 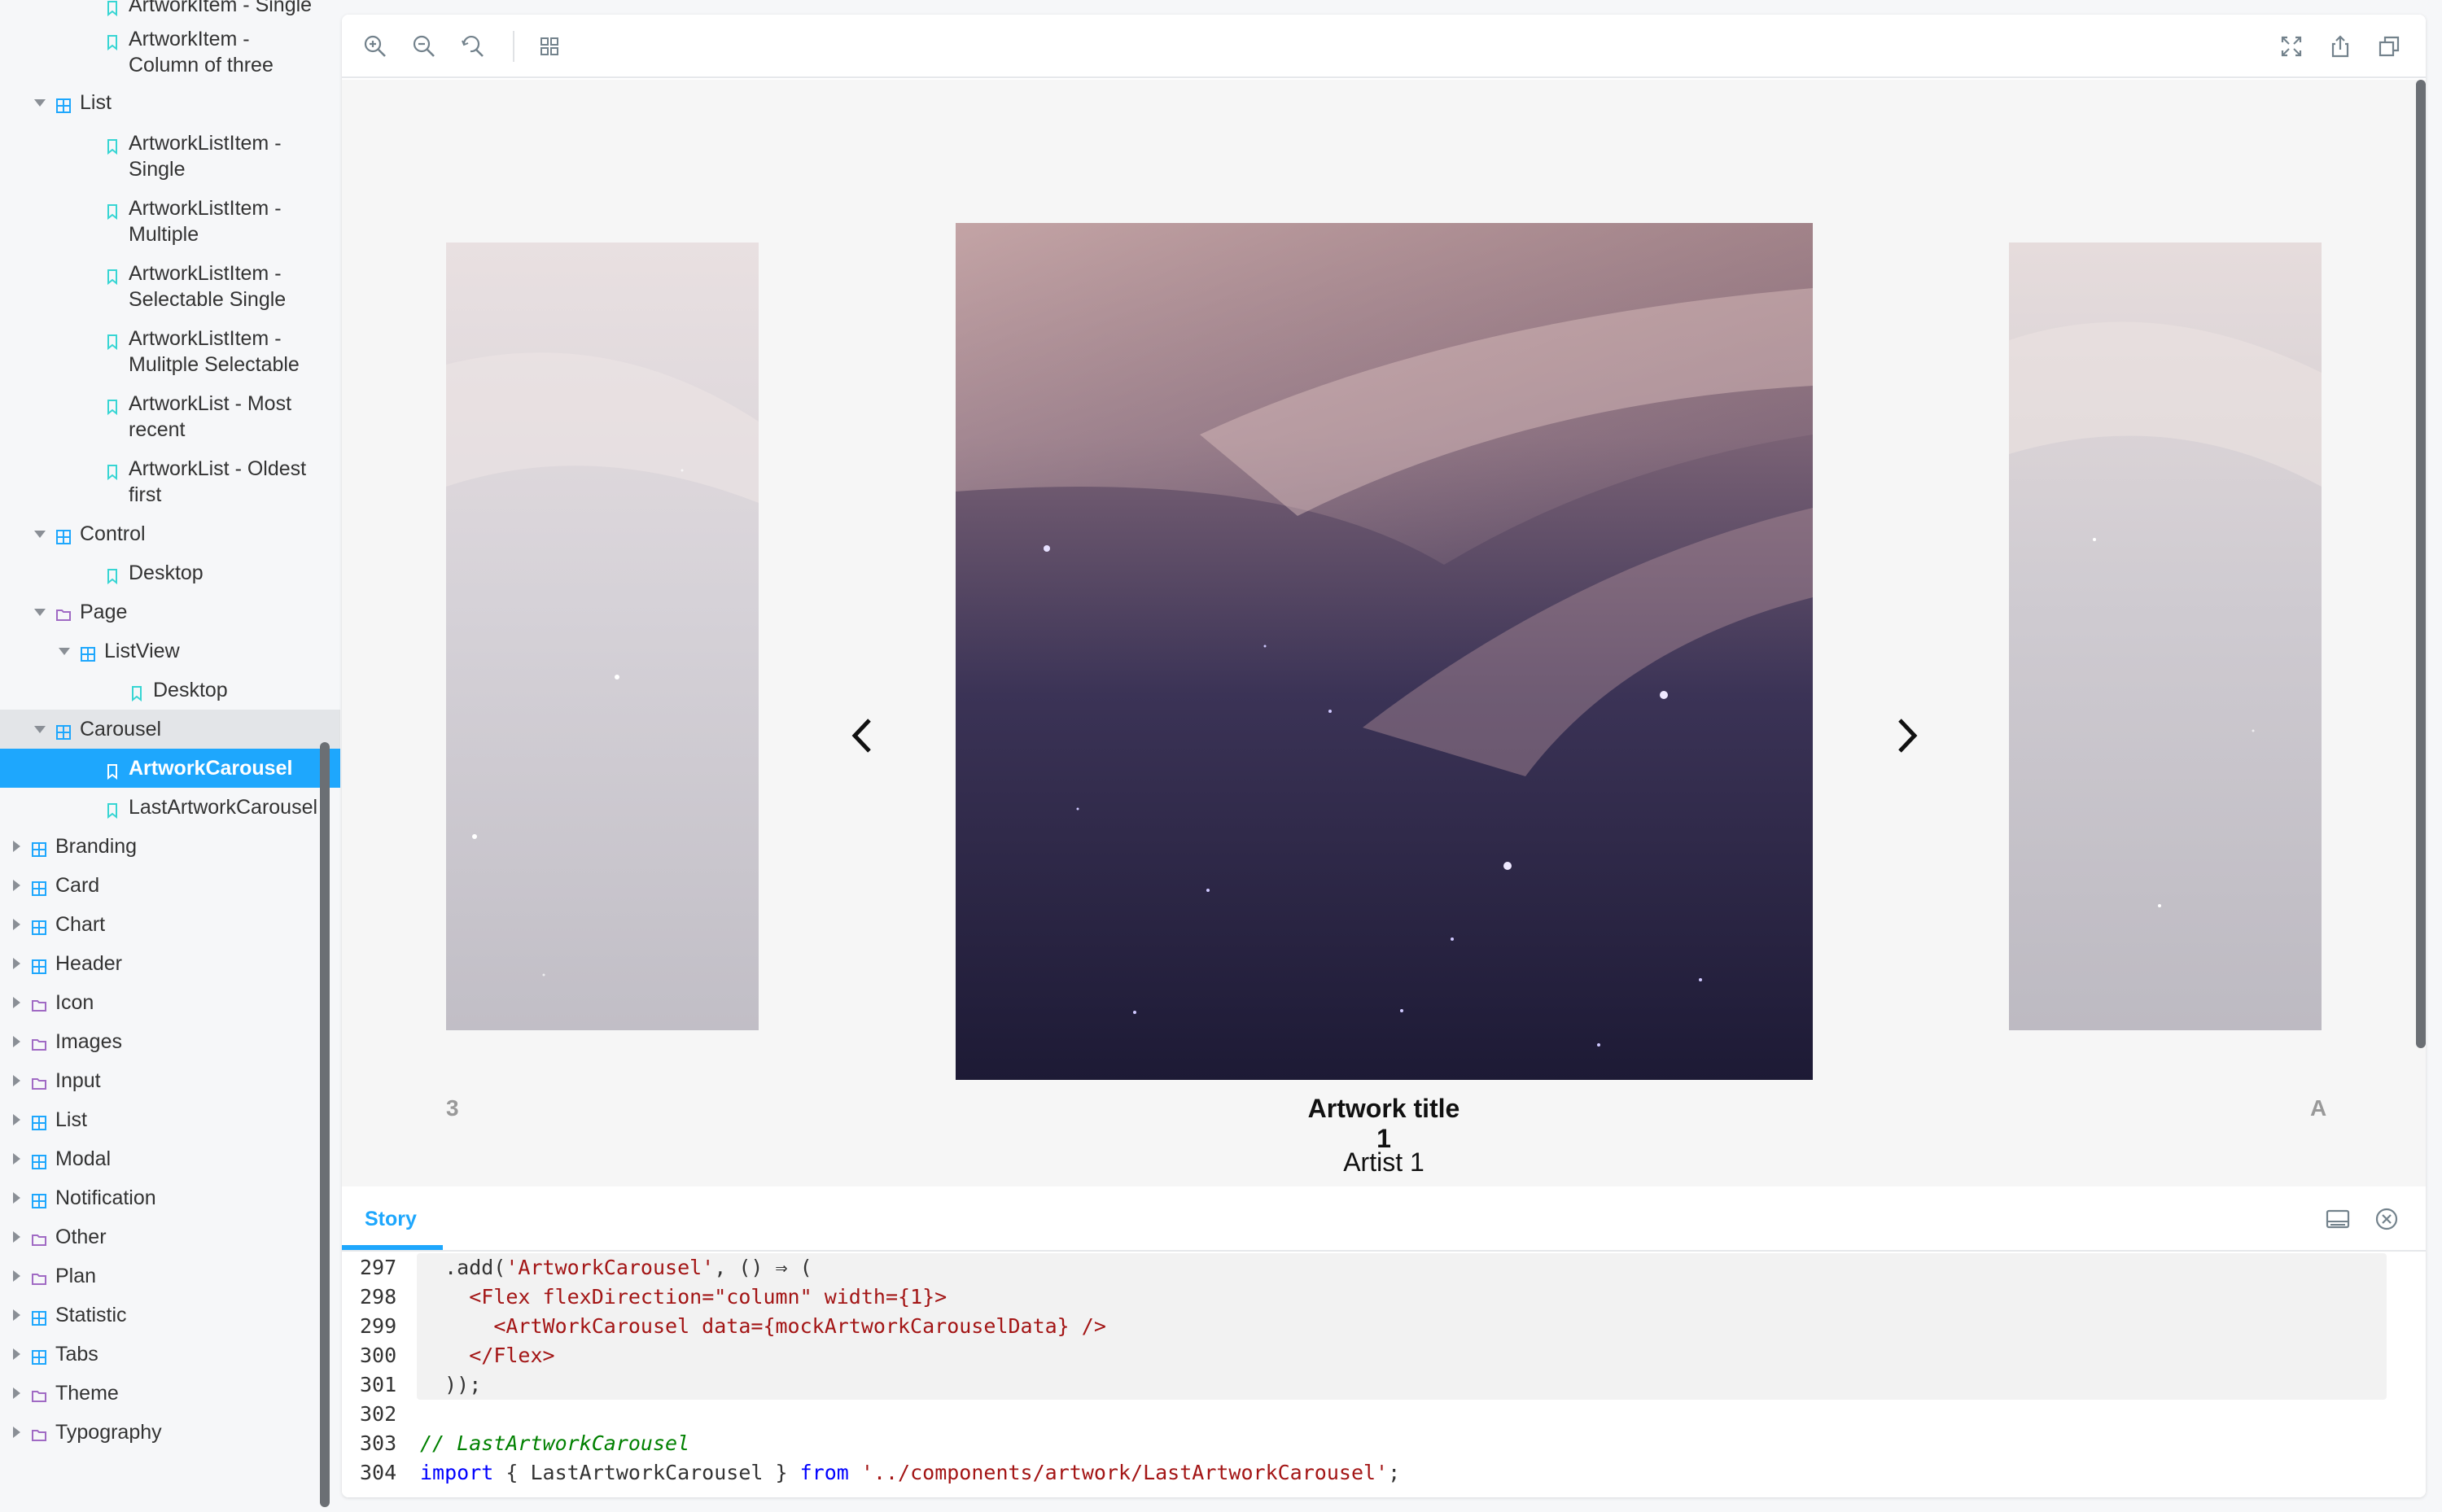 What do you see at coordinates (170, 963) in the screenshot?
I see `sidebar-item-header: Header` at bounding box center [170, 963].